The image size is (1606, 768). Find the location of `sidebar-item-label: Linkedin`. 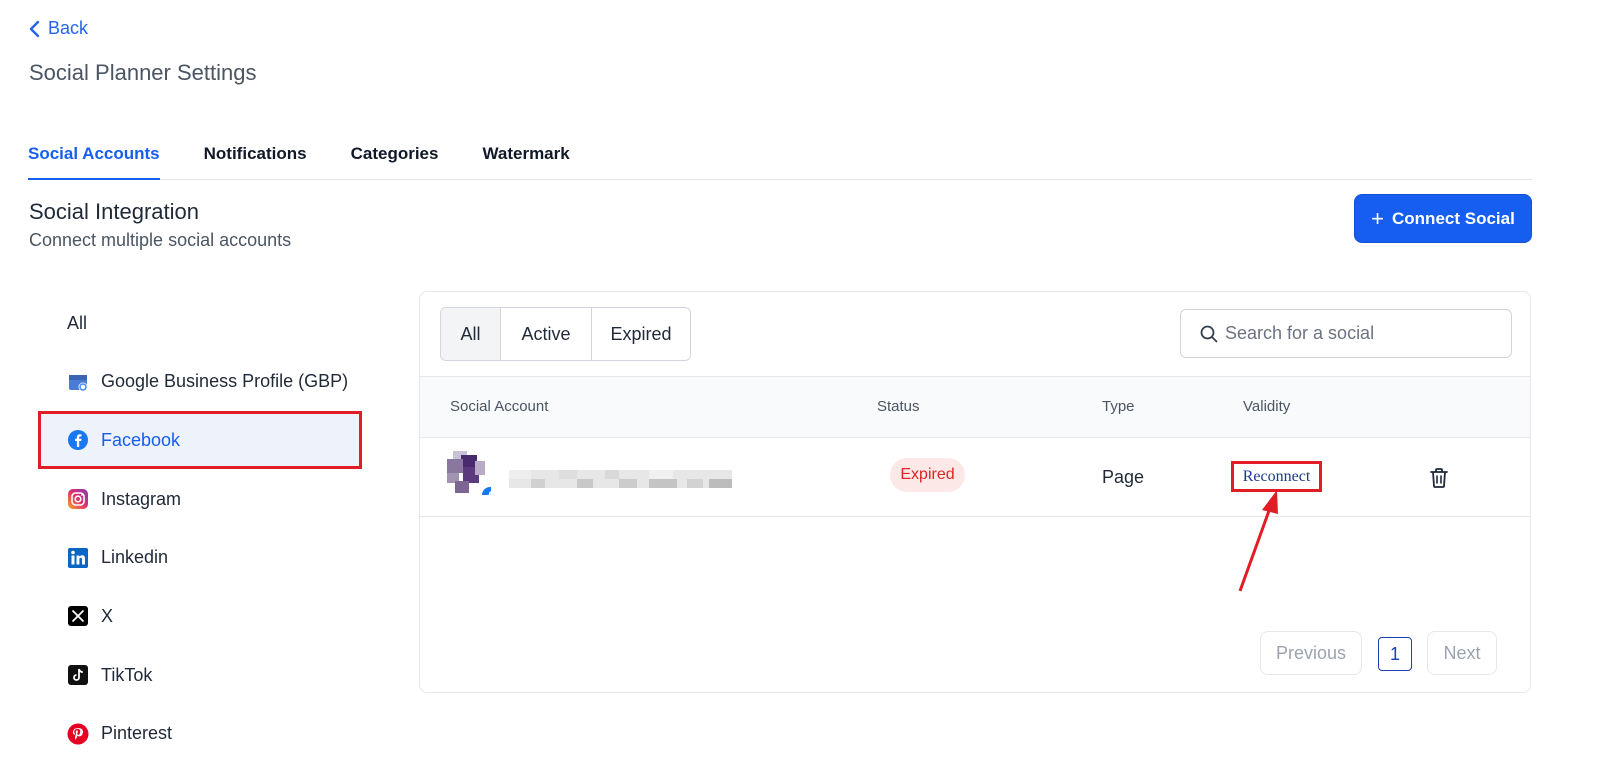

sidebar-item-label: Linkedin is located at coordinates (135, 557).